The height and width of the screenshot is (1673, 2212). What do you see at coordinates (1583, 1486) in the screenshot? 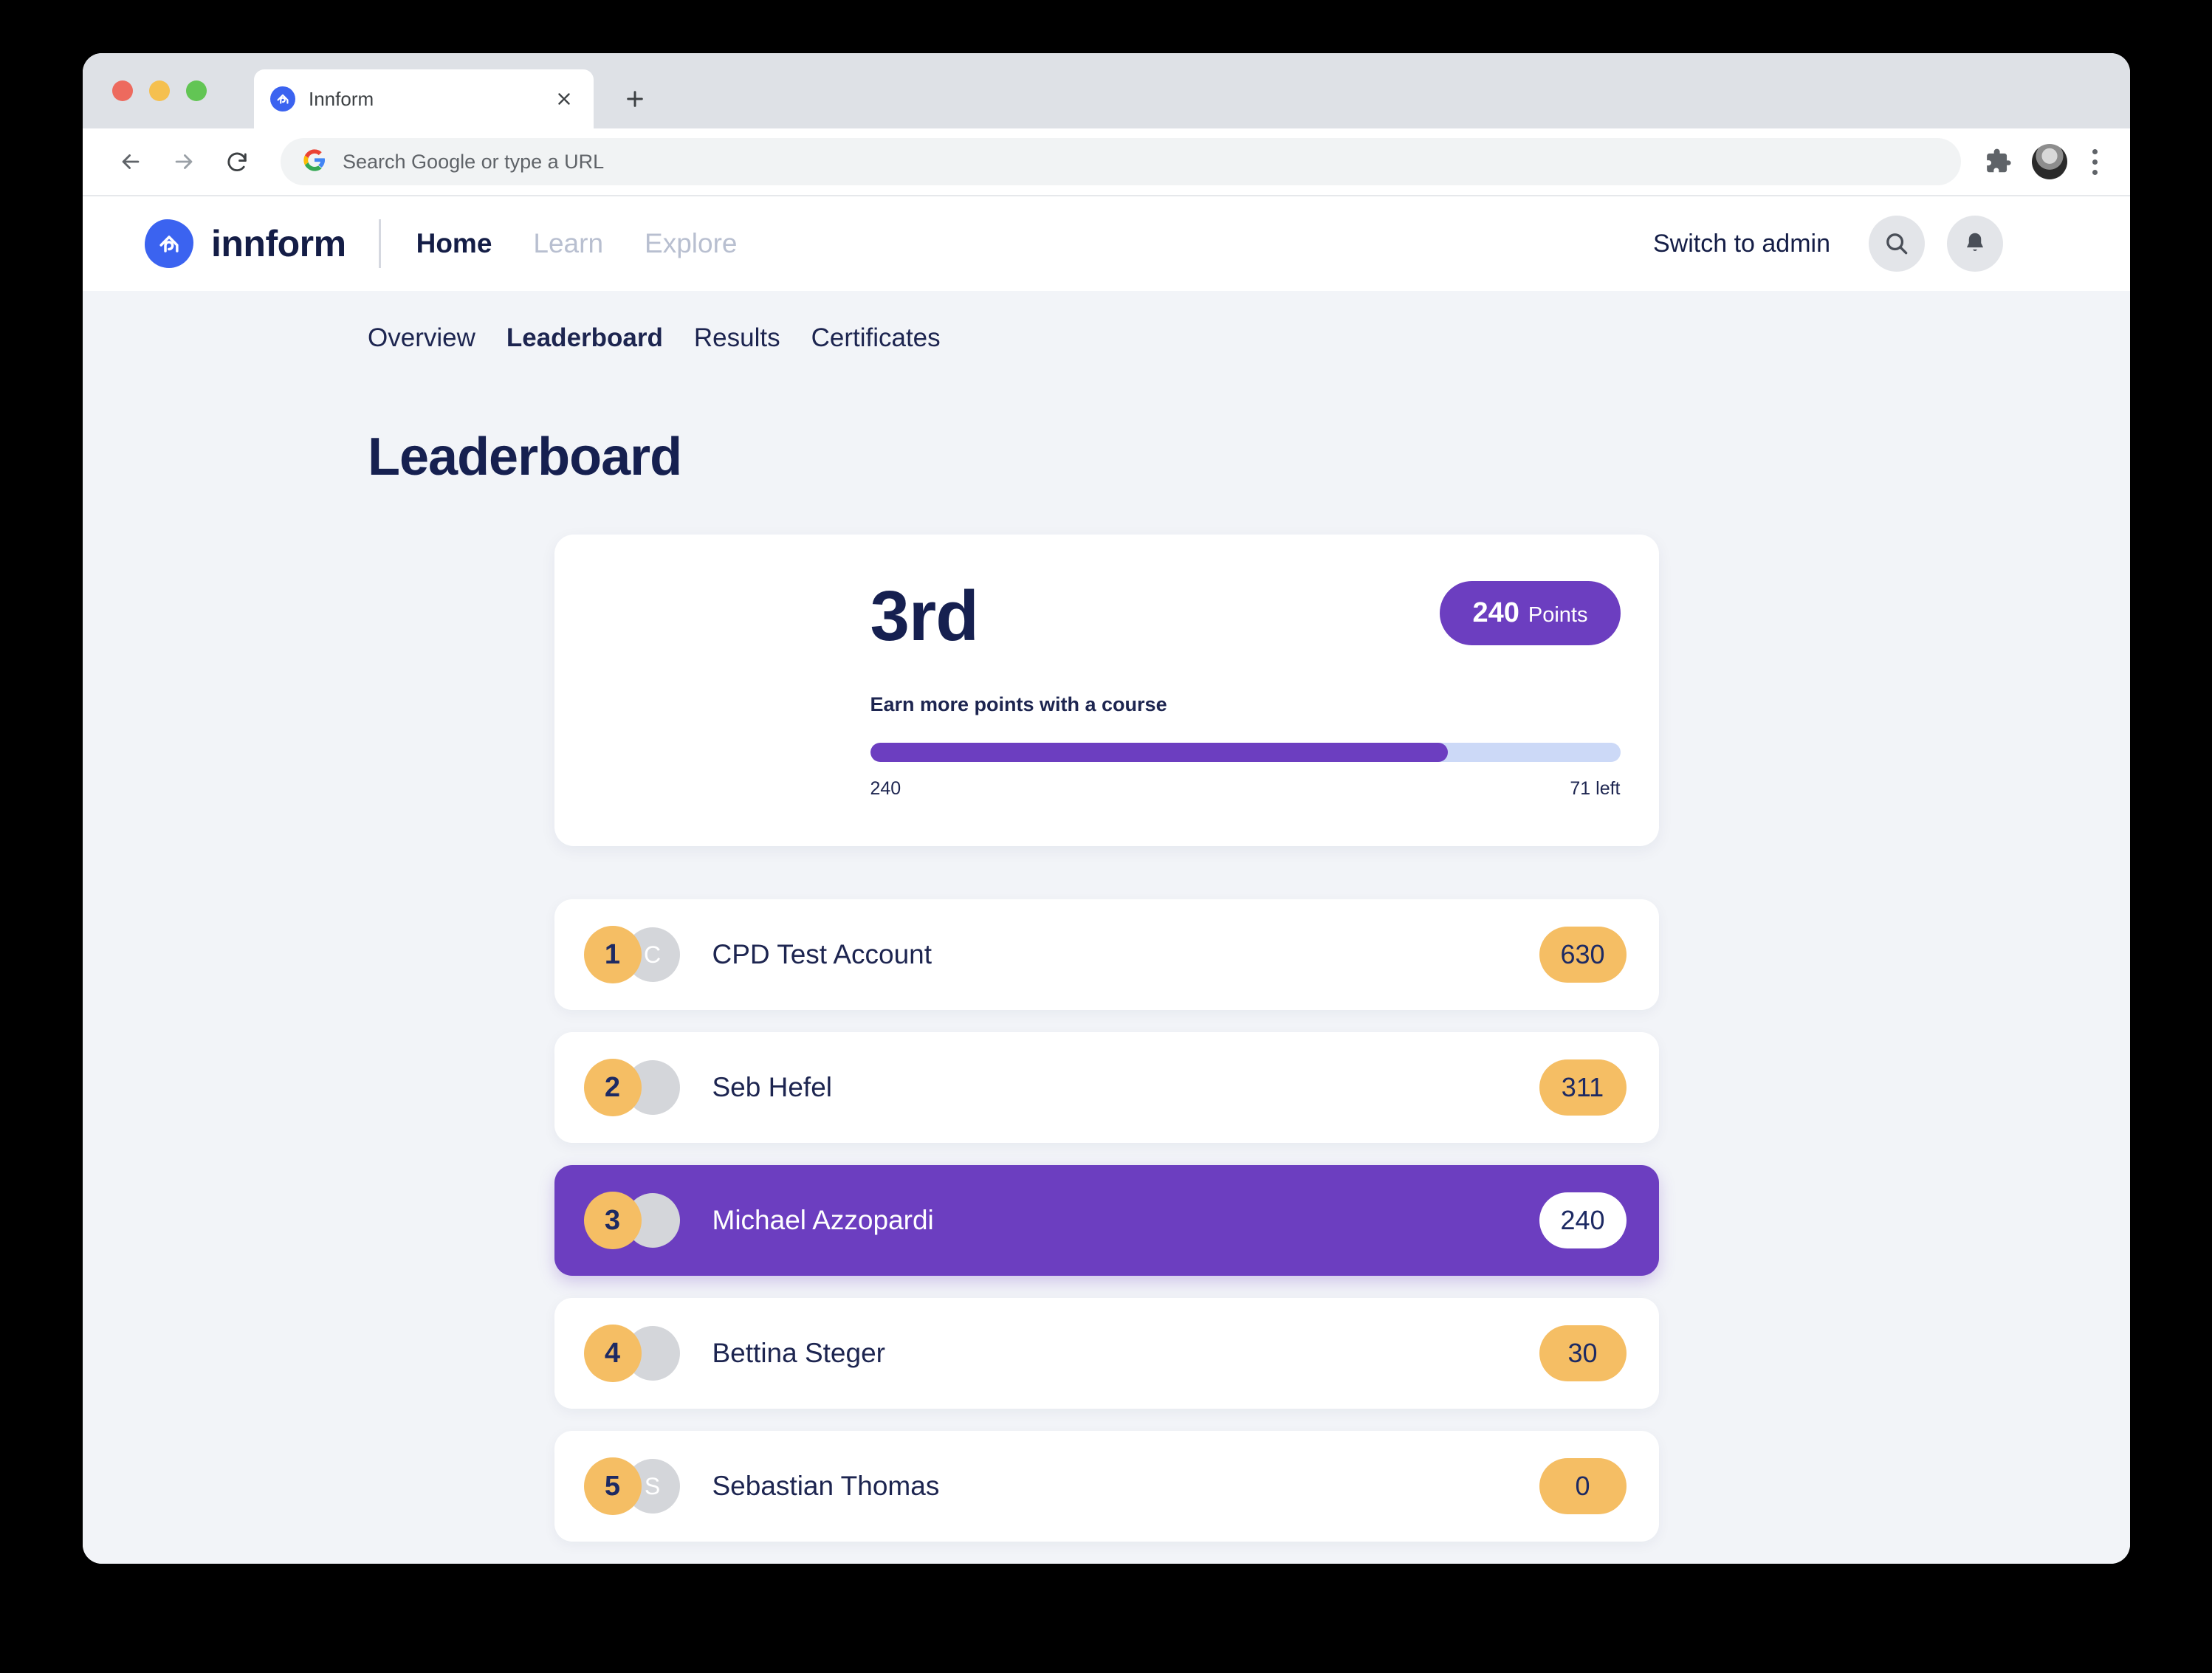
I see `row-score-pill: 0` at bounding box center [1583, 1486].